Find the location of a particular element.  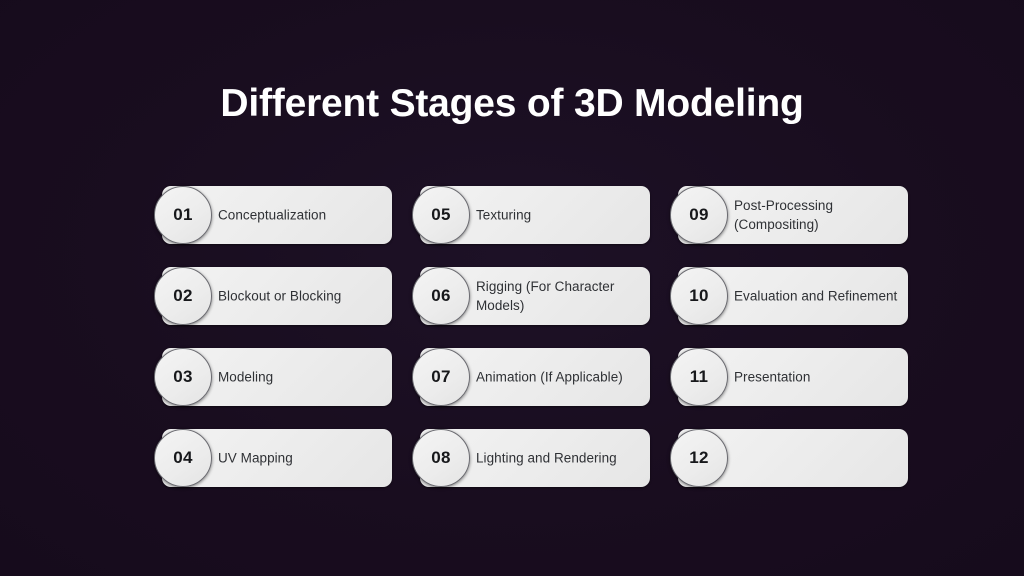

stage-card-11: 11 Presentation is located at coordinates (789, 377).